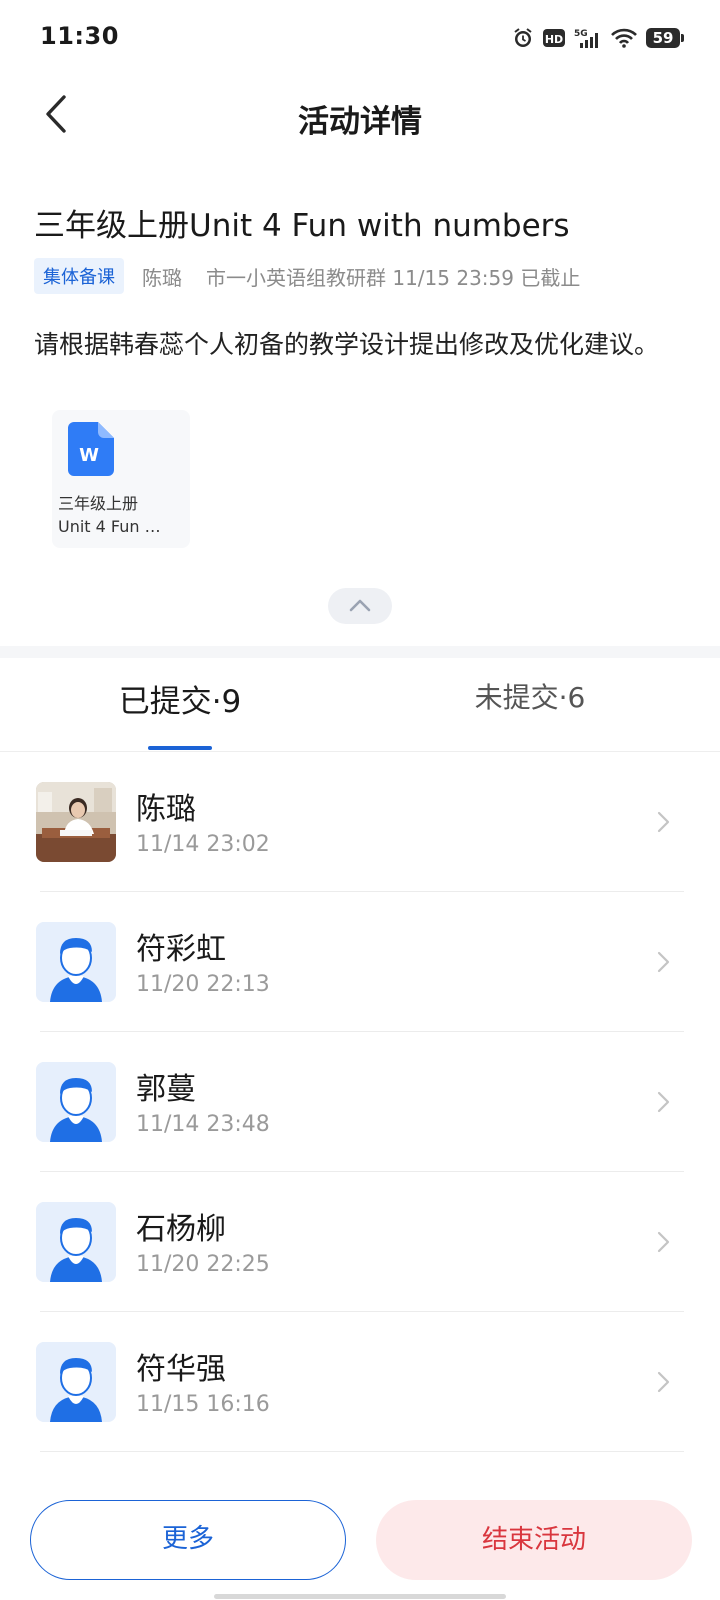 This screenshot has height=1600, width=720. I want to click on nav-bar: 活动详情, so click(360, 118).